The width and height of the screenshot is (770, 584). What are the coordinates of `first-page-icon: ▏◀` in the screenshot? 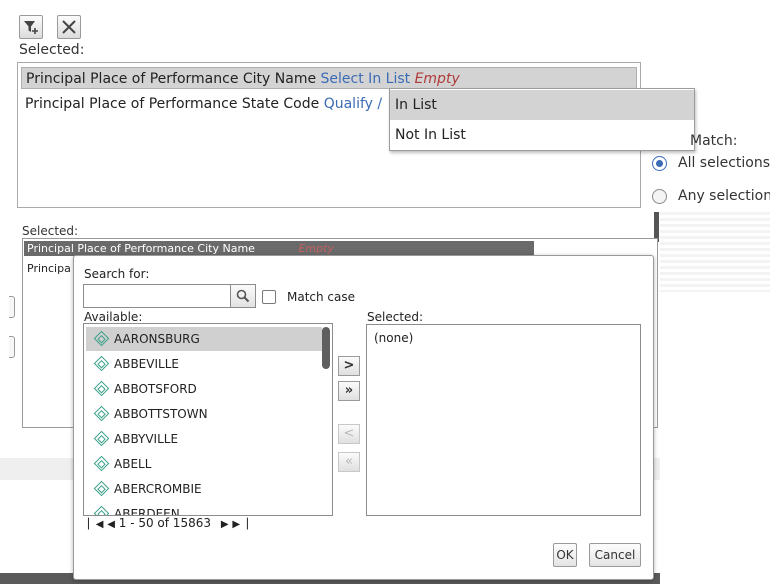 It's located at (95, 524).